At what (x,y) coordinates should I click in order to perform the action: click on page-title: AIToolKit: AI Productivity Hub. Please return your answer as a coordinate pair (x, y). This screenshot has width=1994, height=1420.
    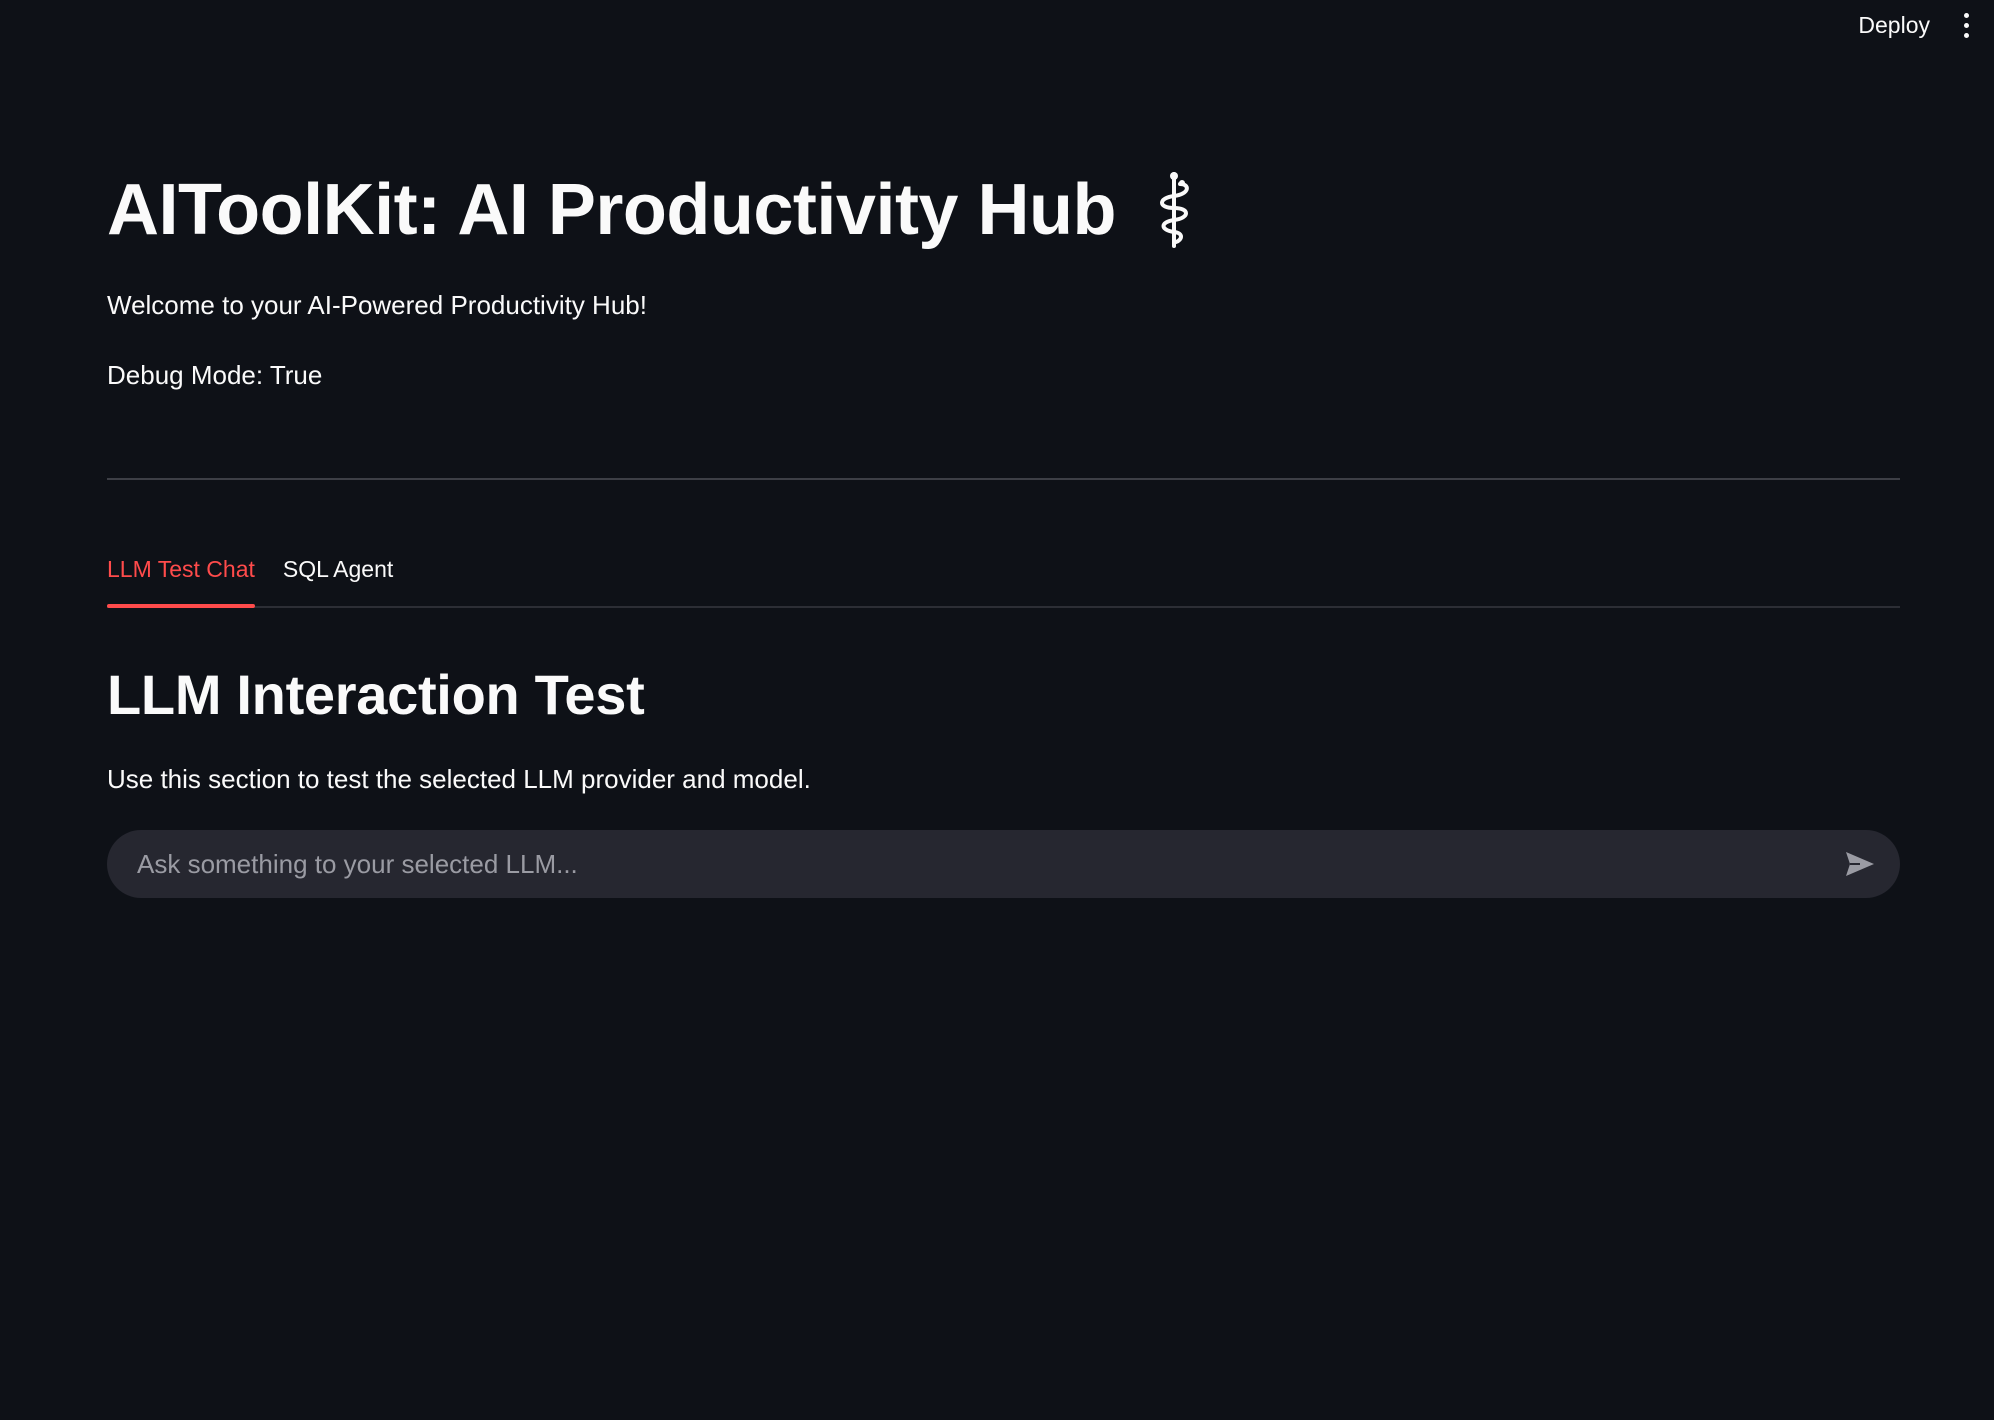
    Looking at the image, I should click on (652, 210).